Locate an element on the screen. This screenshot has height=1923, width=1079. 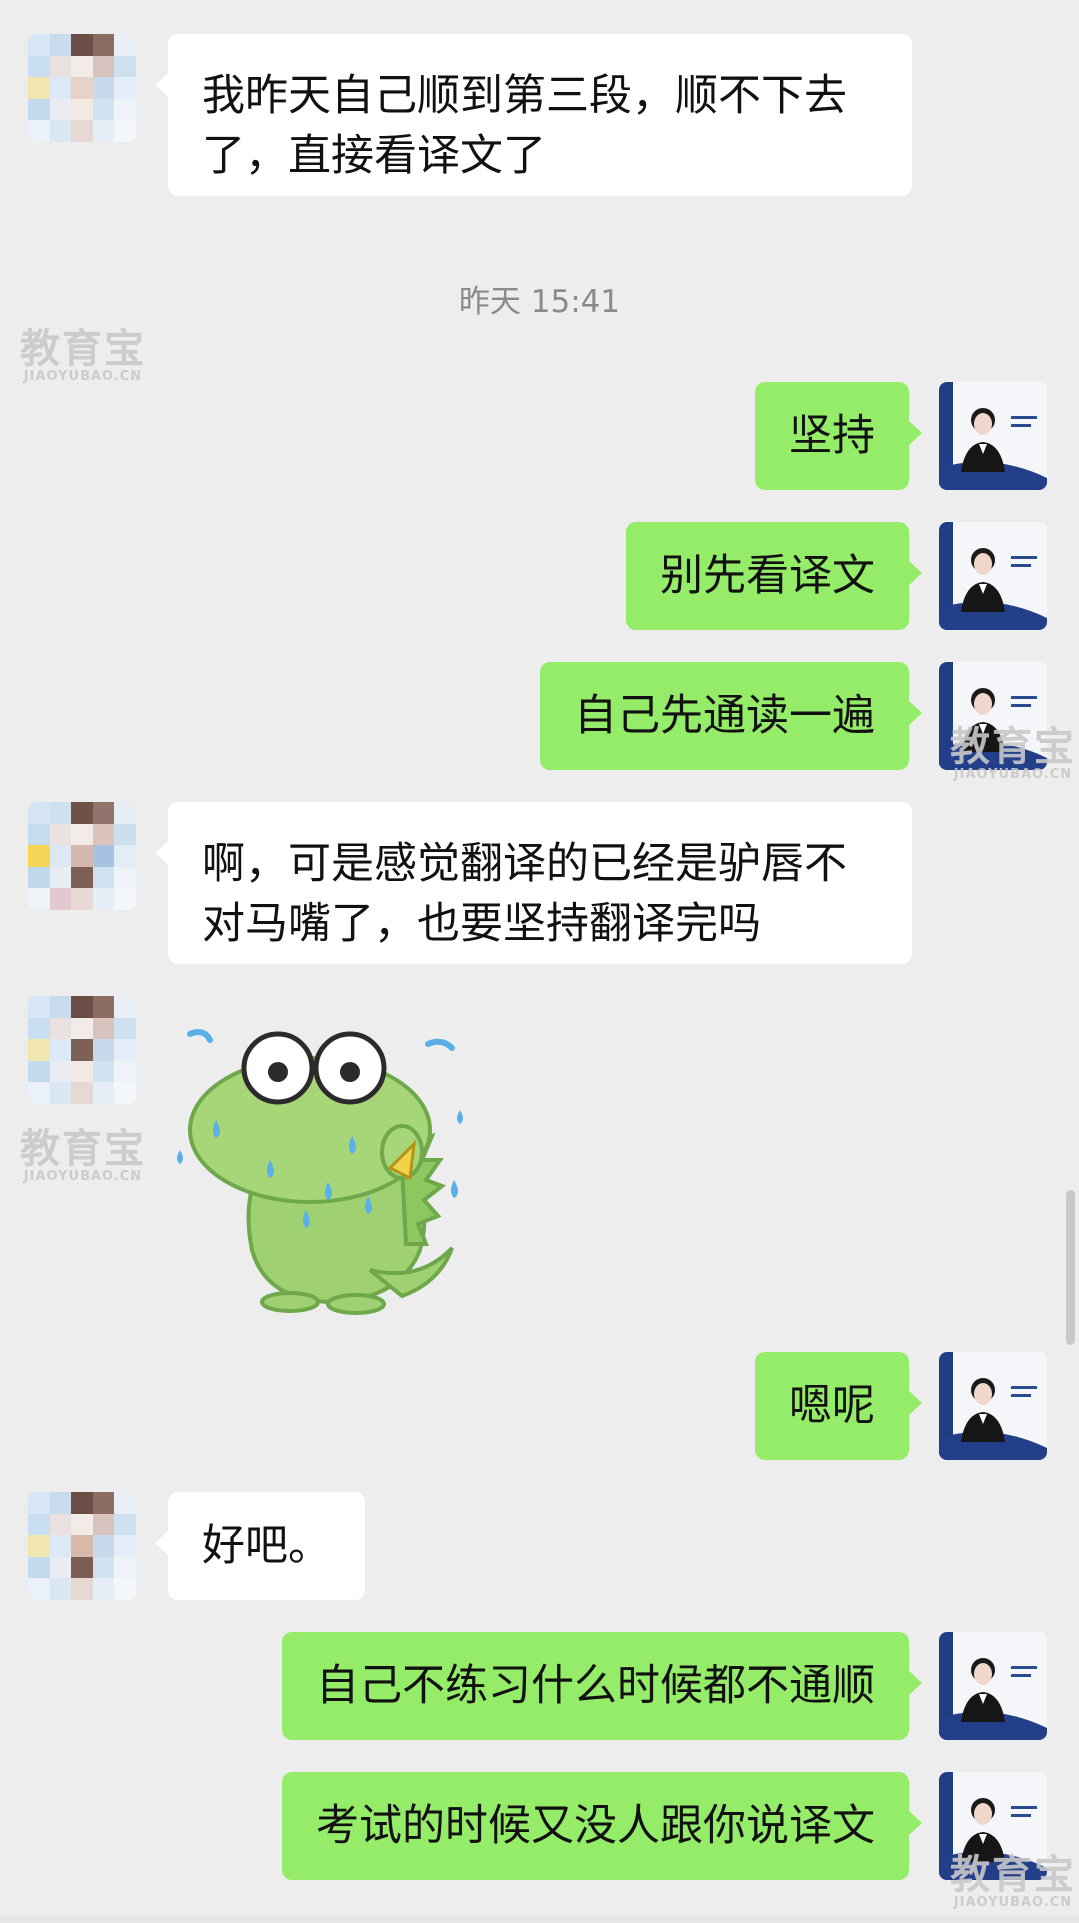
message-text: 别先看译文 is located at coordinates (767, 576).